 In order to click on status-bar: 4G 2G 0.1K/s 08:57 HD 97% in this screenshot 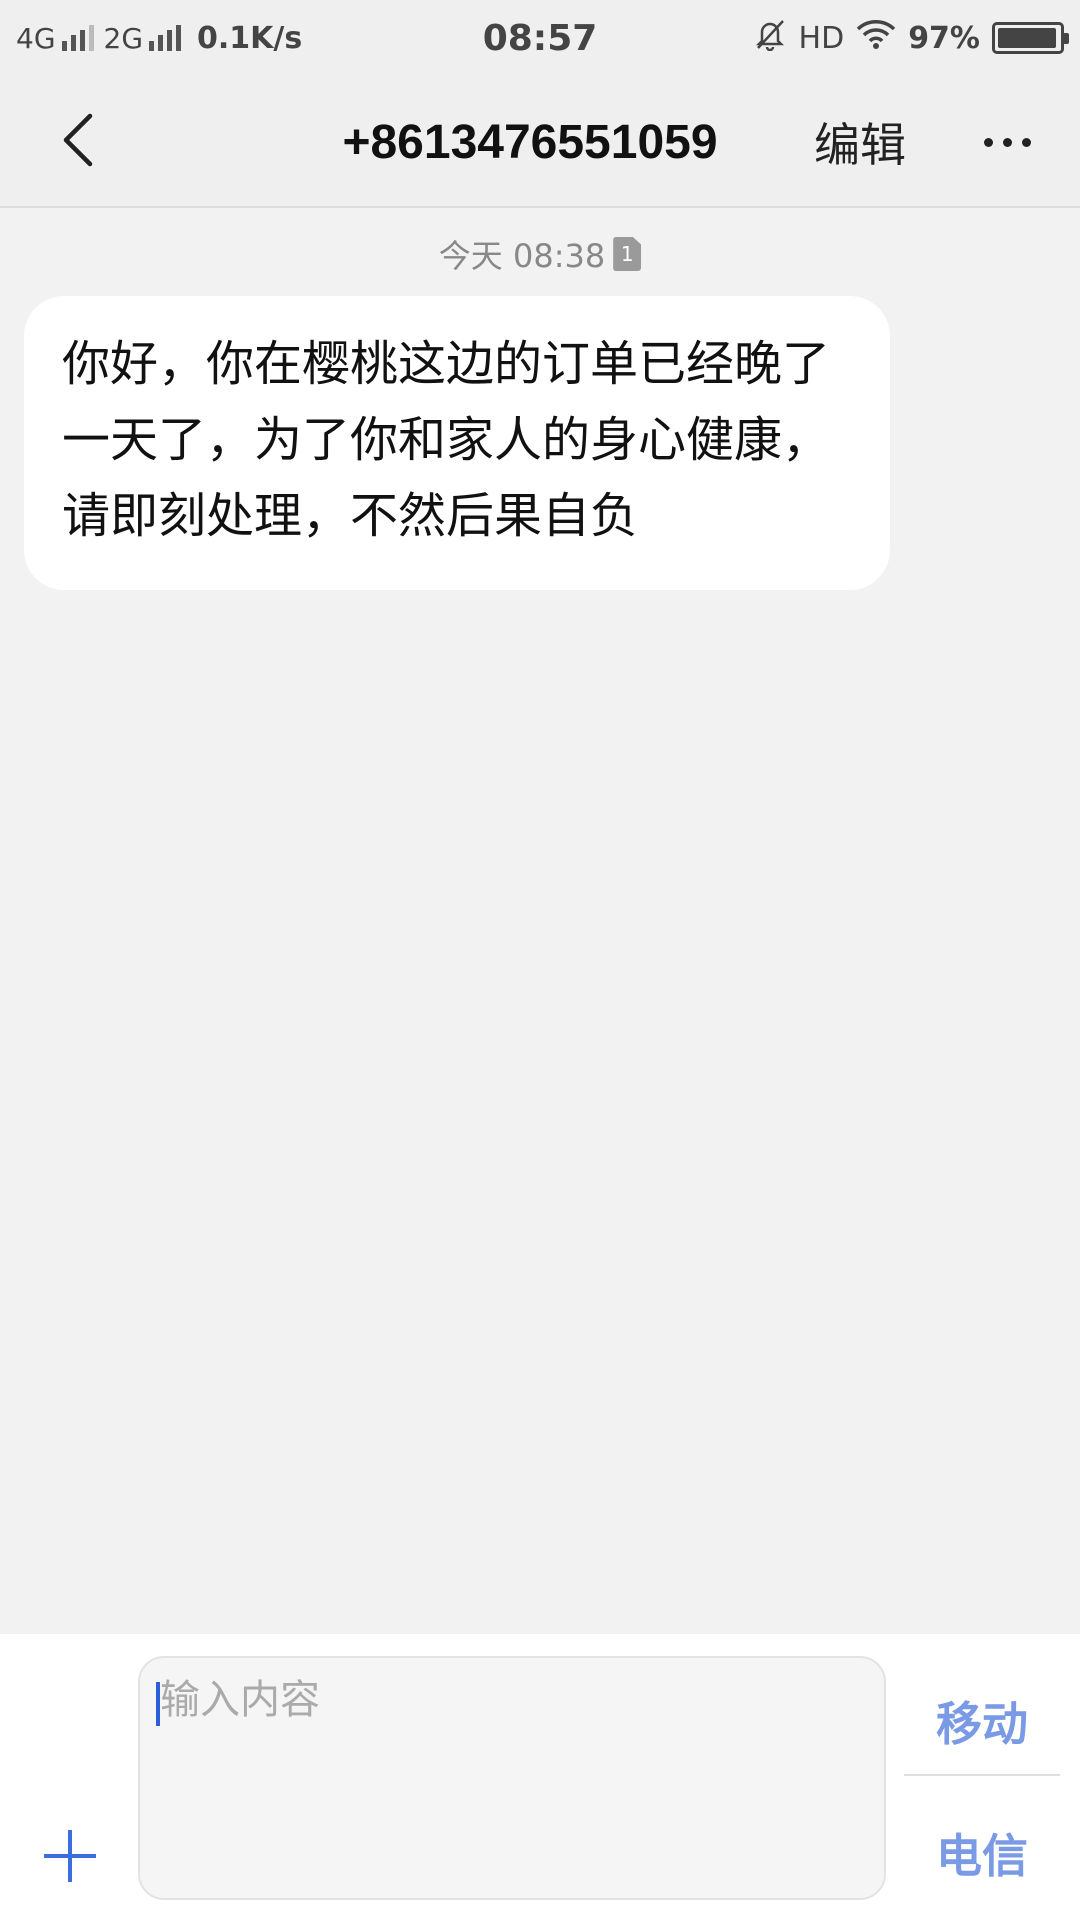, I will do `click(540, 38)`.